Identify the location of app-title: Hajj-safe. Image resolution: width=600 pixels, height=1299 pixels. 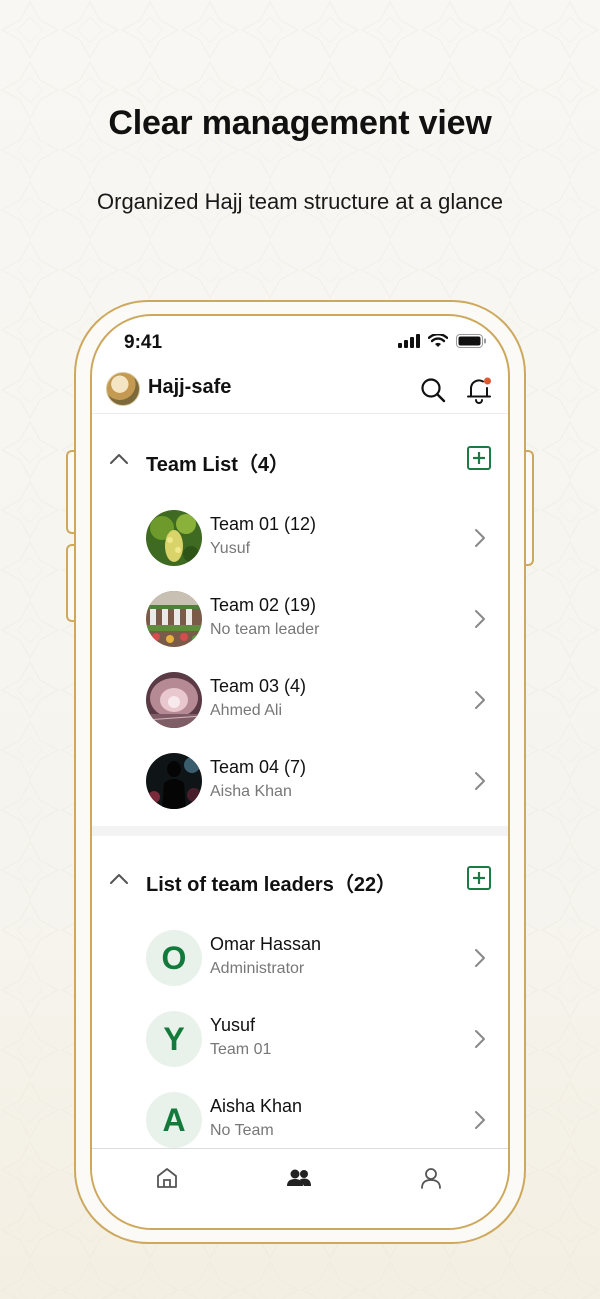
(190, 387).